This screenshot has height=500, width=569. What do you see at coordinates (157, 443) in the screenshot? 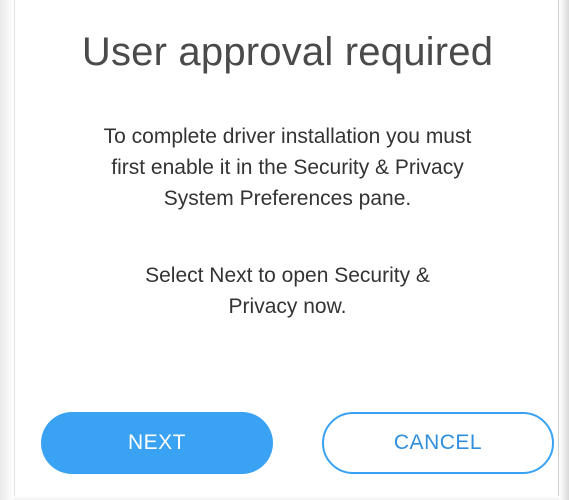
I see `next-button: NEXT` at bounding box center [157, 443].